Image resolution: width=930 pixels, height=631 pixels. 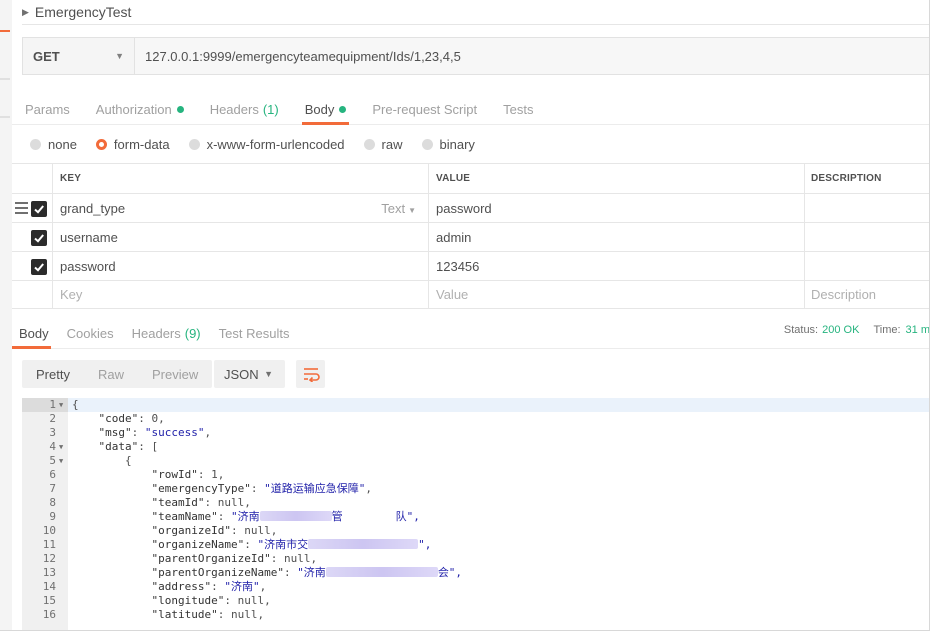 What do you see at coordinates (475, 405) in the screenshot?
I see `code-line: 1 ▼ {` at bounding box center [475, 405].